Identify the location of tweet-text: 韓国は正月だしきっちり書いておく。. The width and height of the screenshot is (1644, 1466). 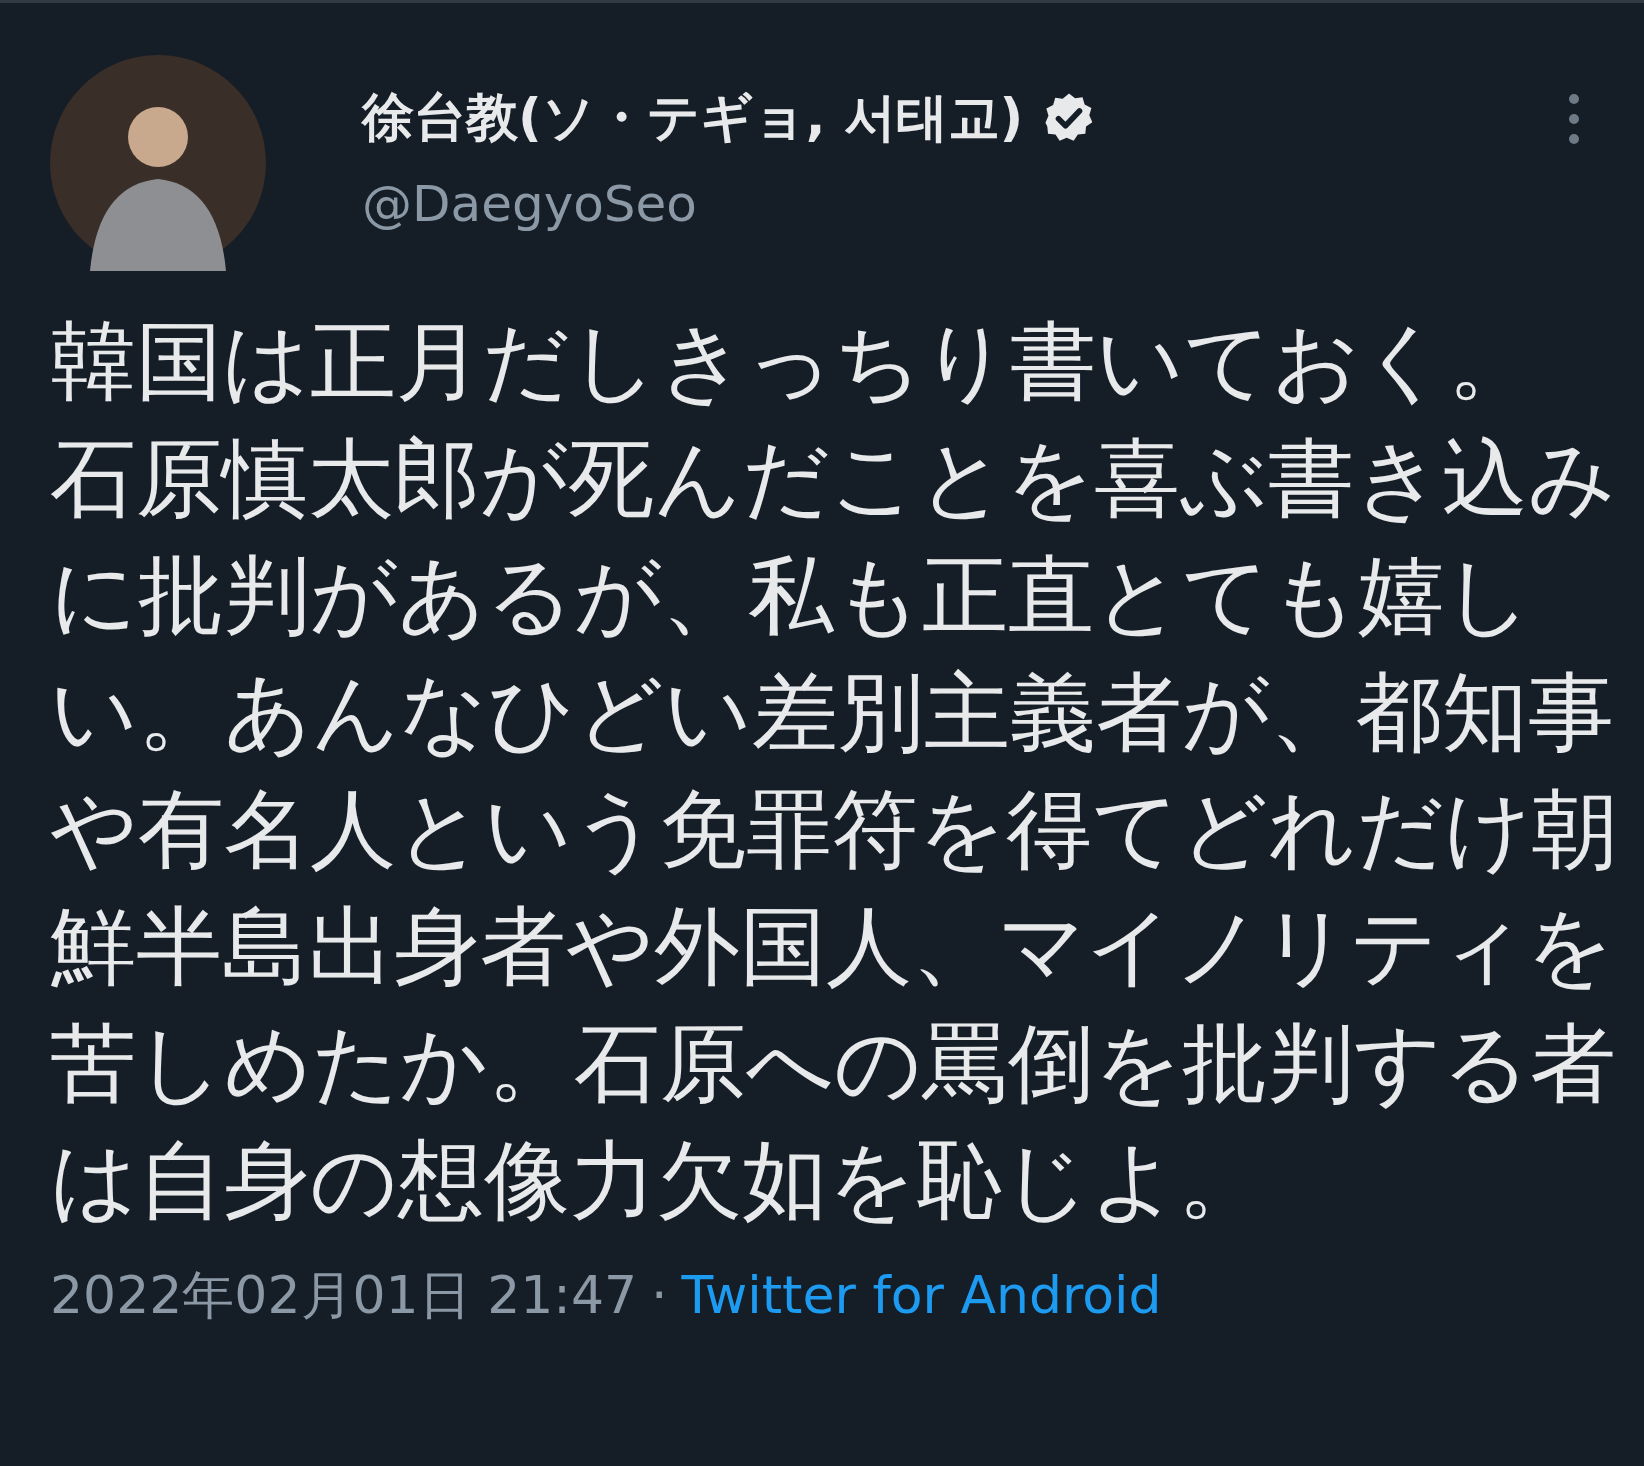
(792, 361).